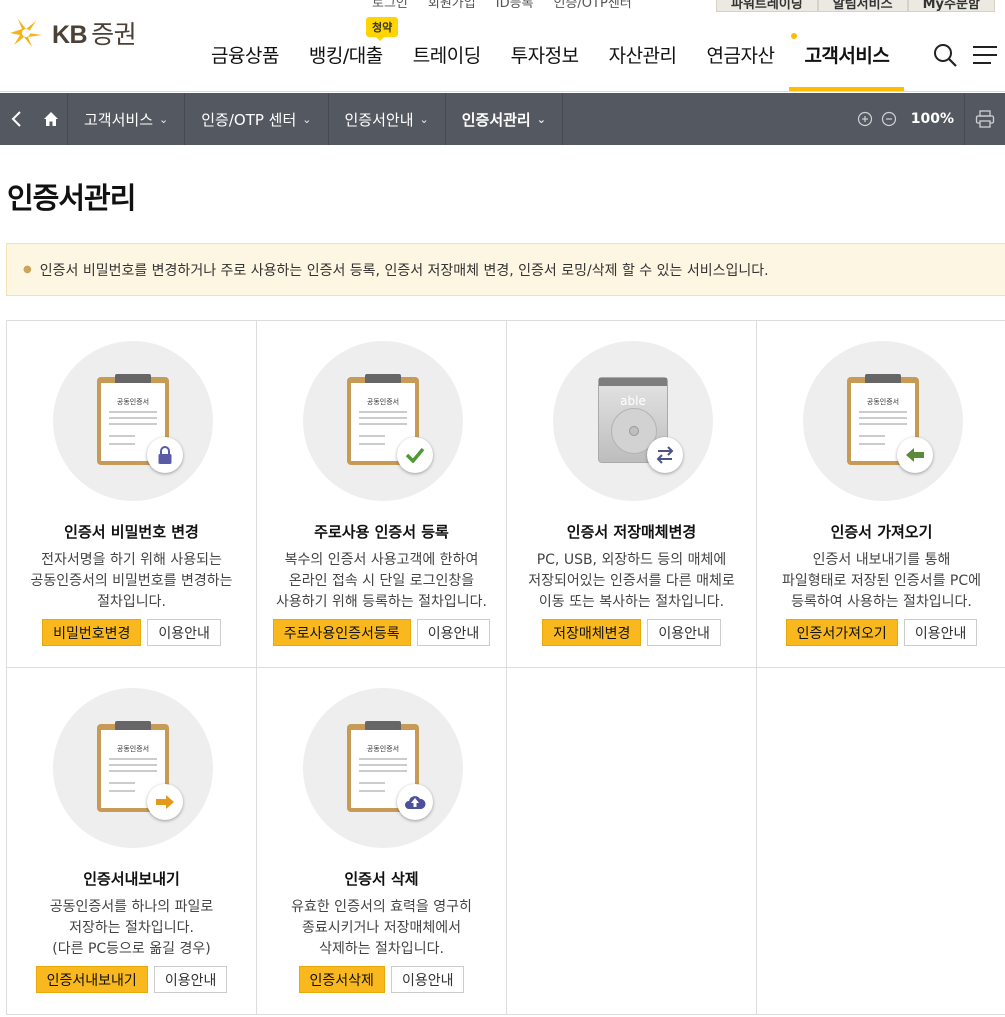 The height and width of the screenshot is (1017, 1005). Describe the element at coordinates (847, 62) in the screenshot. I see `nav-customer-service: 고객서비스` at that location.